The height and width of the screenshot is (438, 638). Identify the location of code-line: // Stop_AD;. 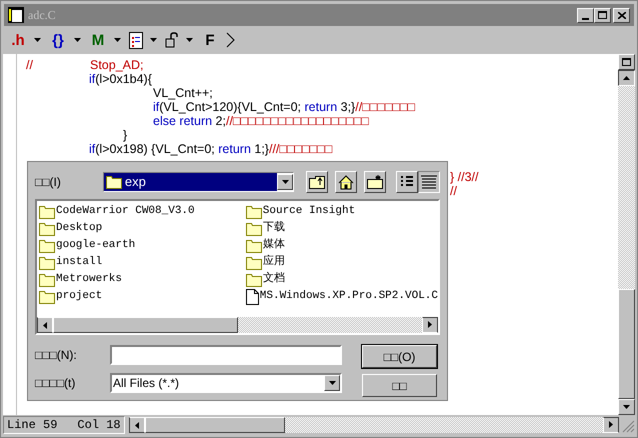
(85, 65).